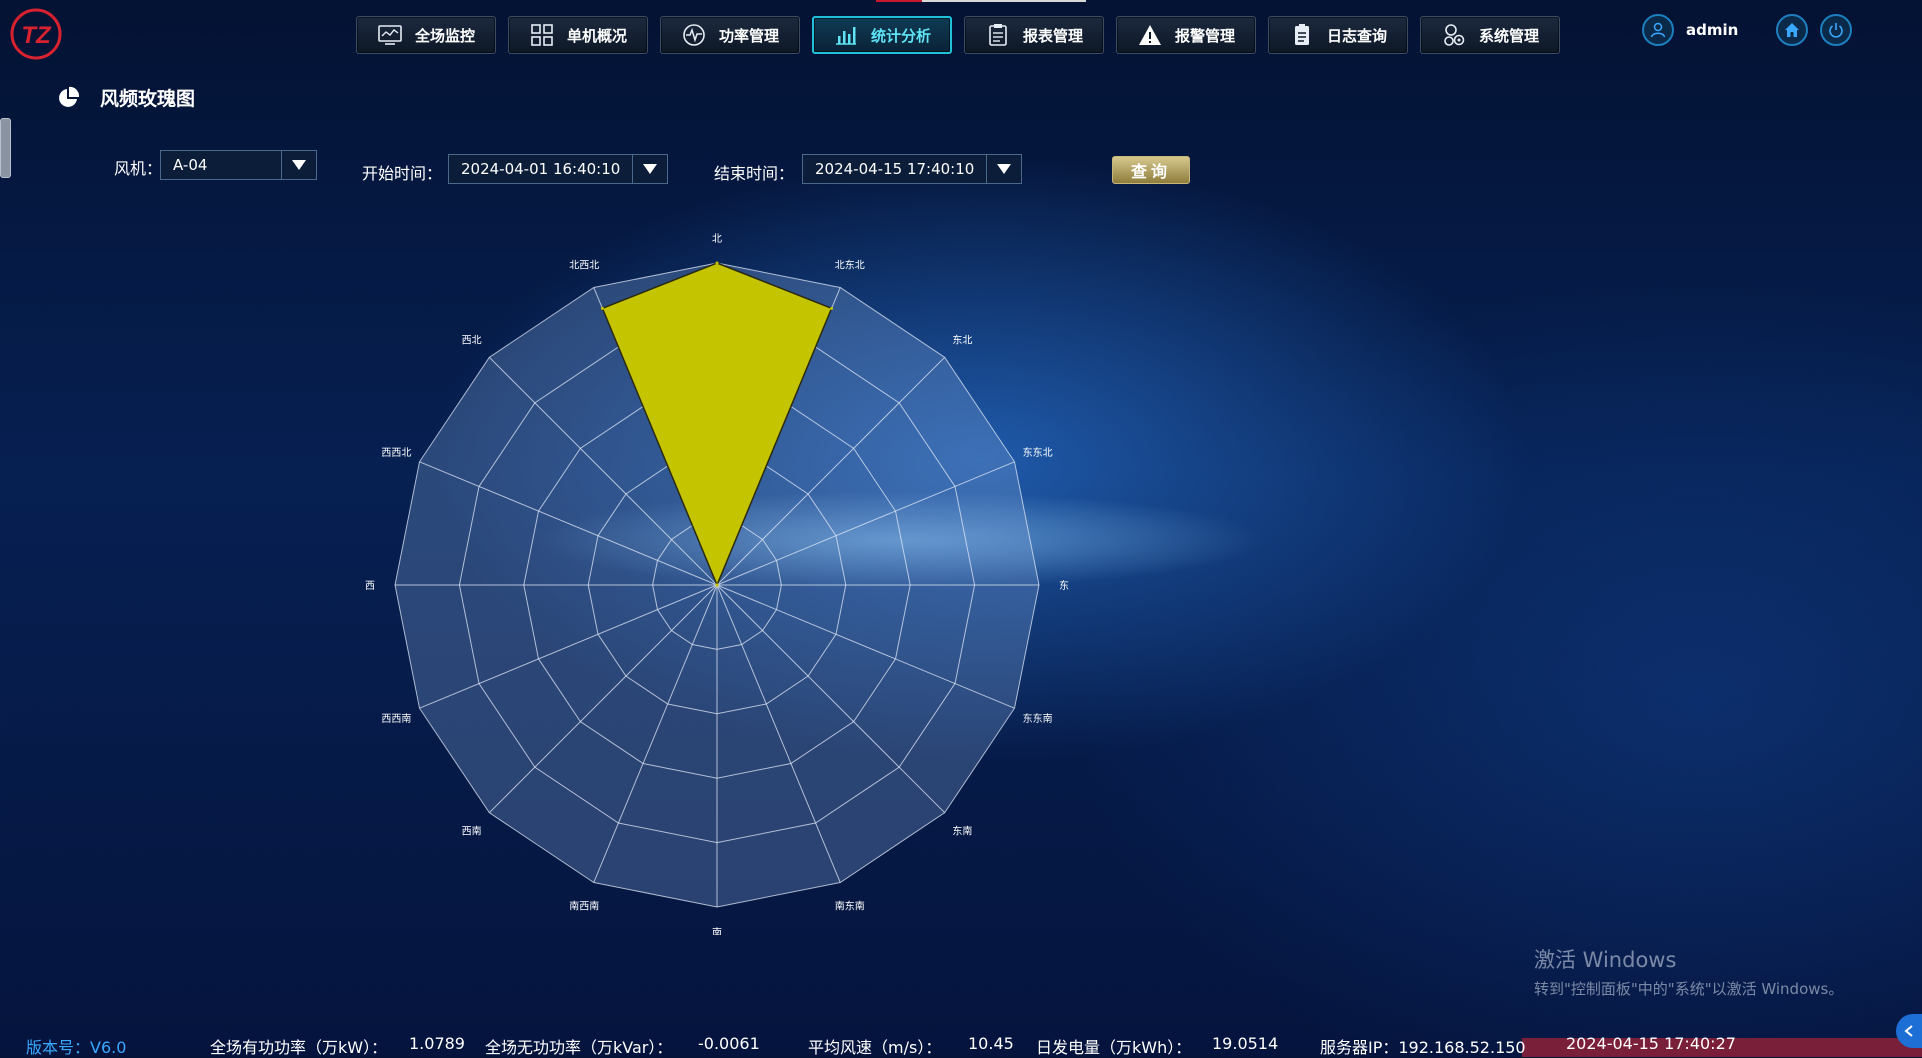 The width and height of the screenshot is (1922, 1058). What do you see at coordinates (998, 35) in the screenshot?
I see `clipboard-icon` at bounding box center [998, 35].